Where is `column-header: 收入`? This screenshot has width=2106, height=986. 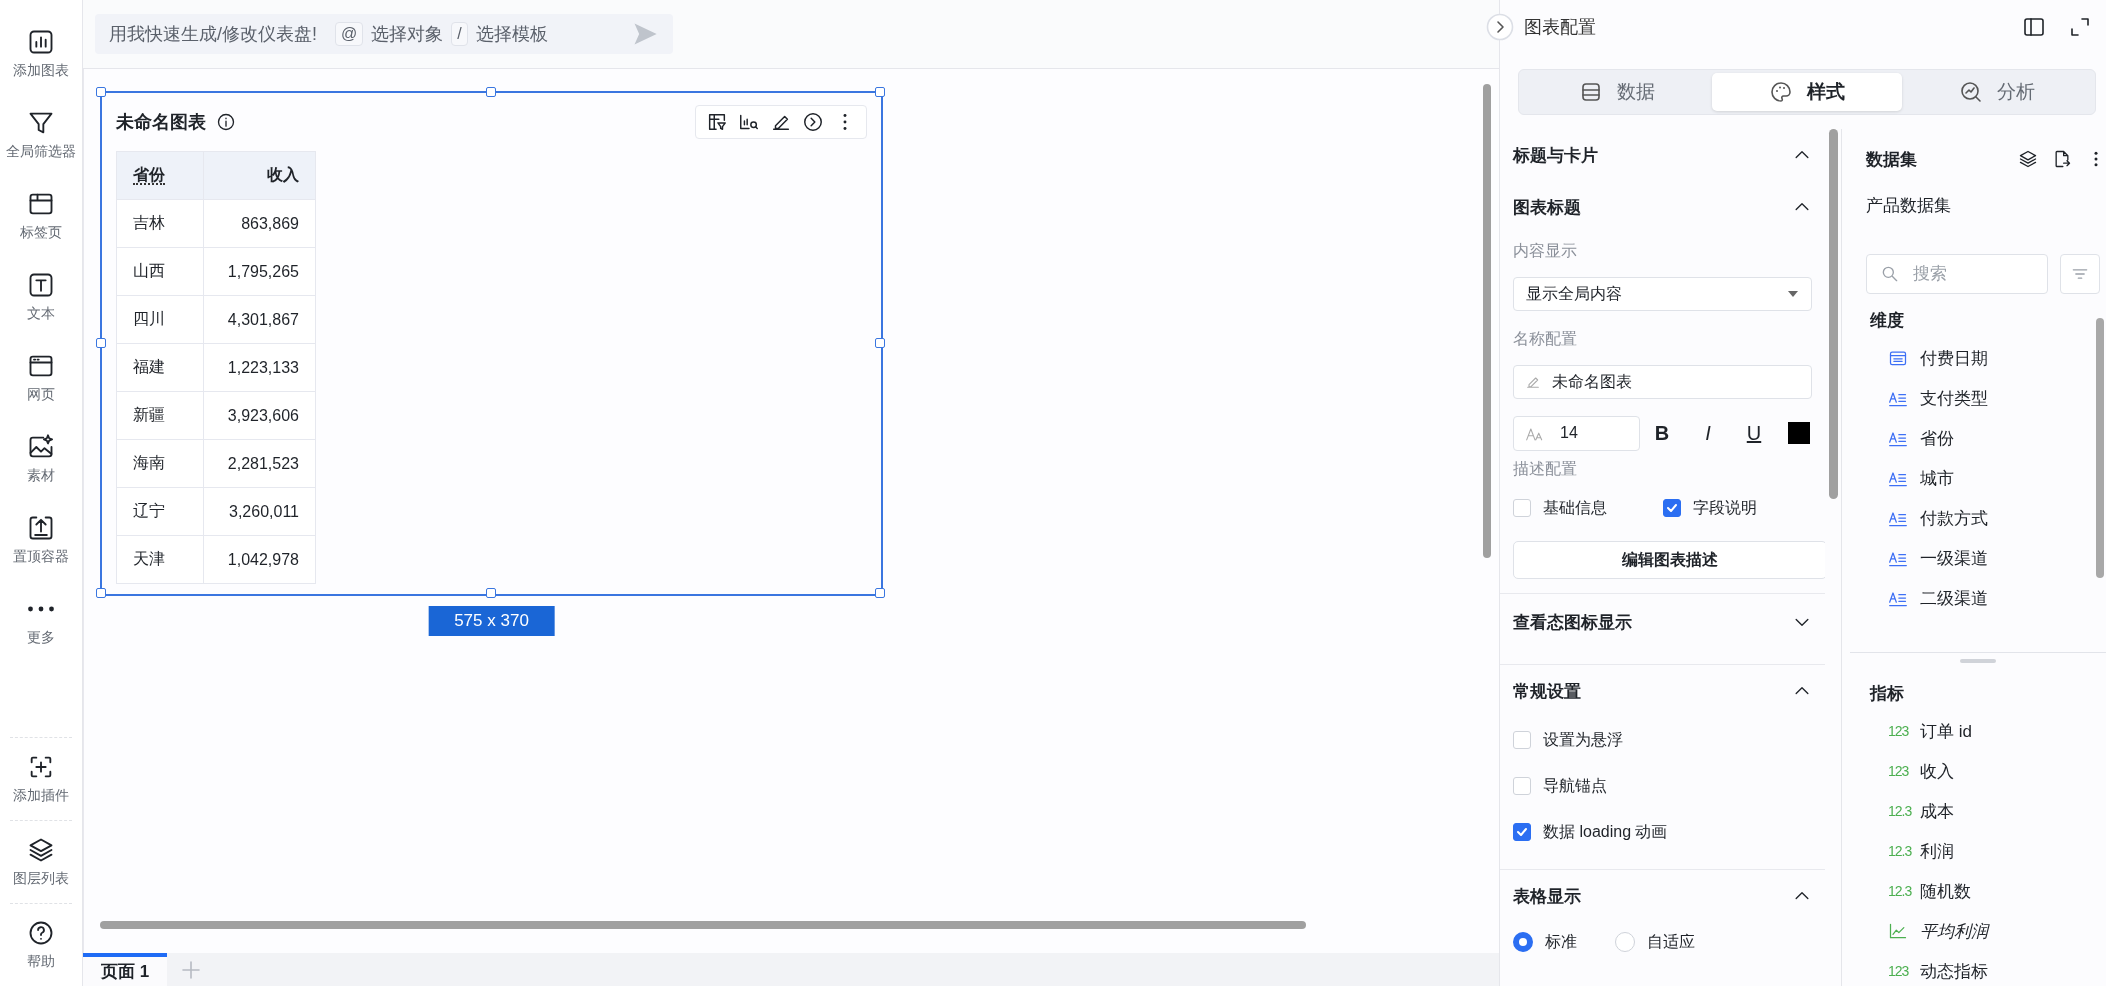 column-header: 收入 is located at coordinates (259, 175).